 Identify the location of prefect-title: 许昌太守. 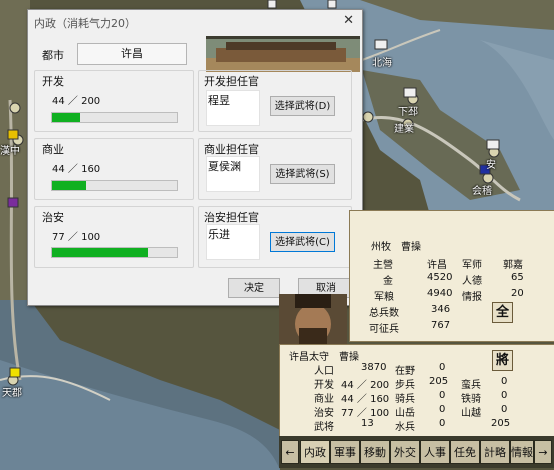
(309, 357).